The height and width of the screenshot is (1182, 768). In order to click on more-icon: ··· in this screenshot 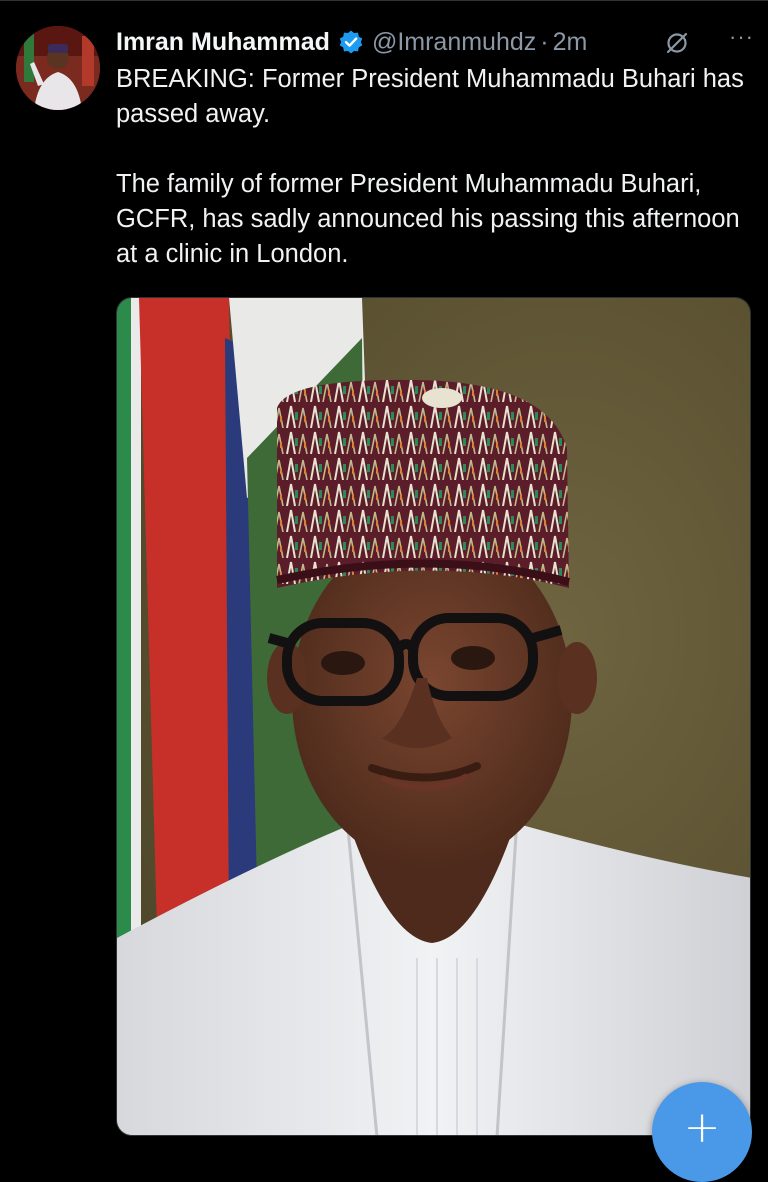, I will do `click(741, 37)`.